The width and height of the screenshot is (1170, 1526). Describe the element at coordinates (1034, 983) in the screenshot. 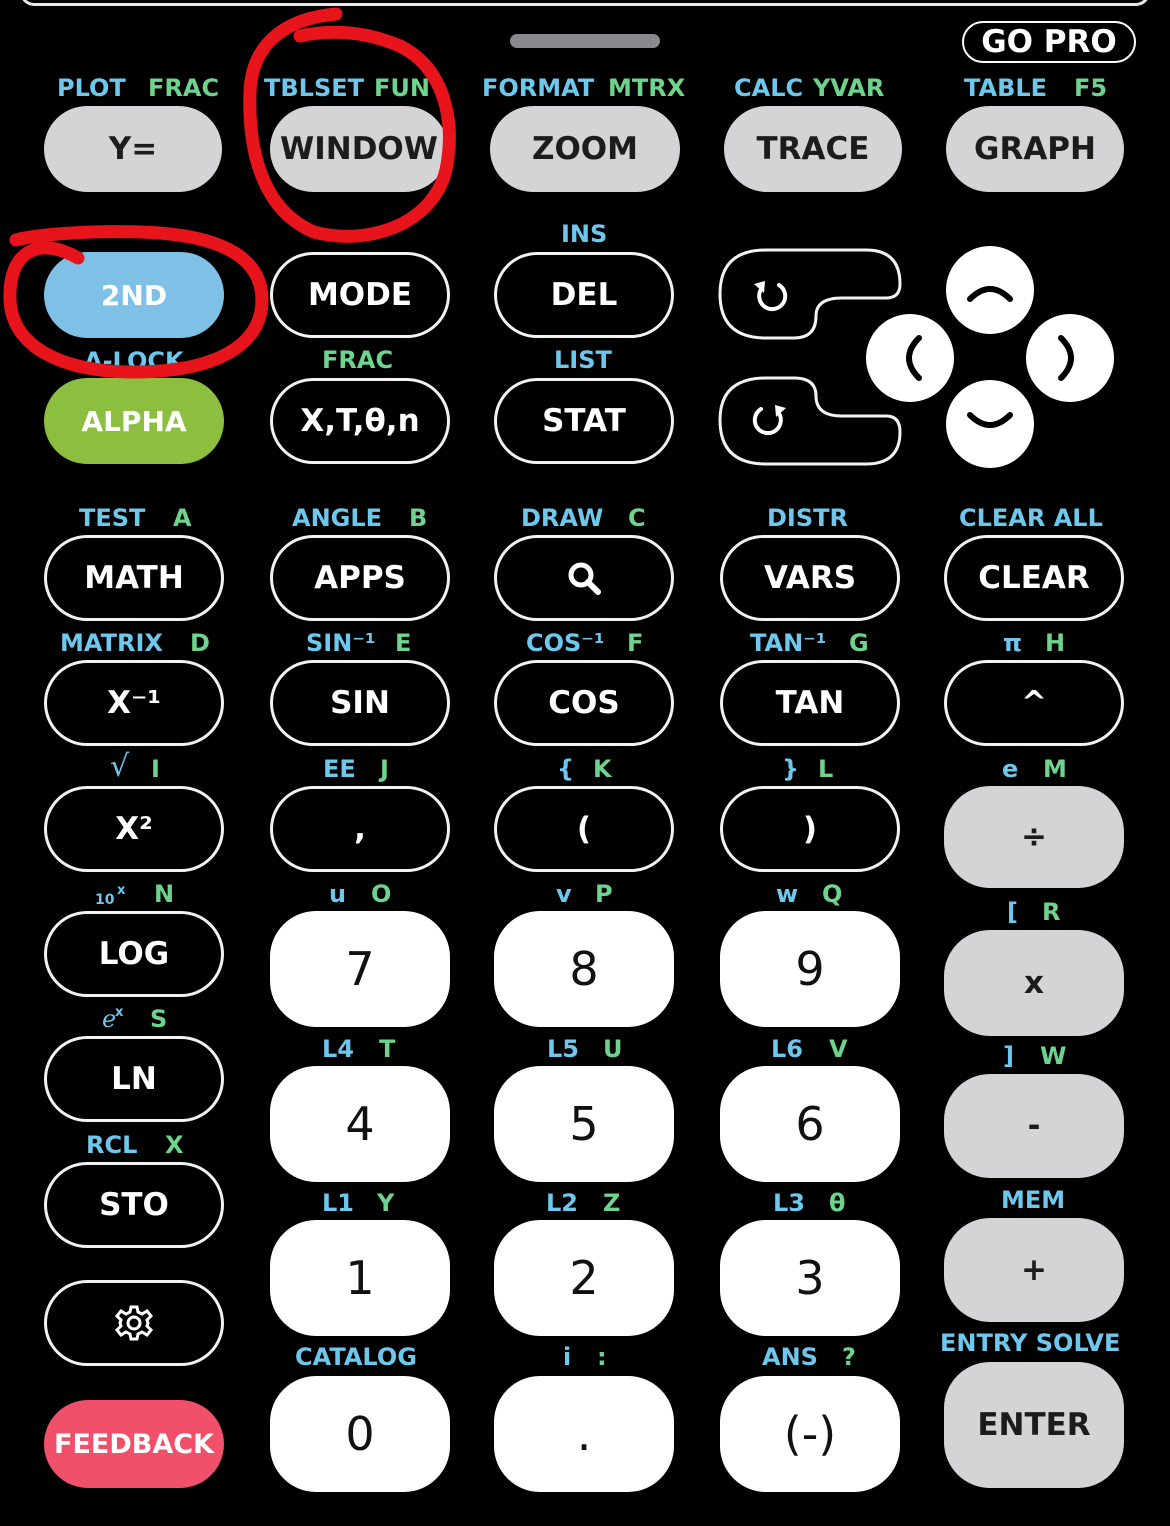

I see `multiply-key: x` at that location.